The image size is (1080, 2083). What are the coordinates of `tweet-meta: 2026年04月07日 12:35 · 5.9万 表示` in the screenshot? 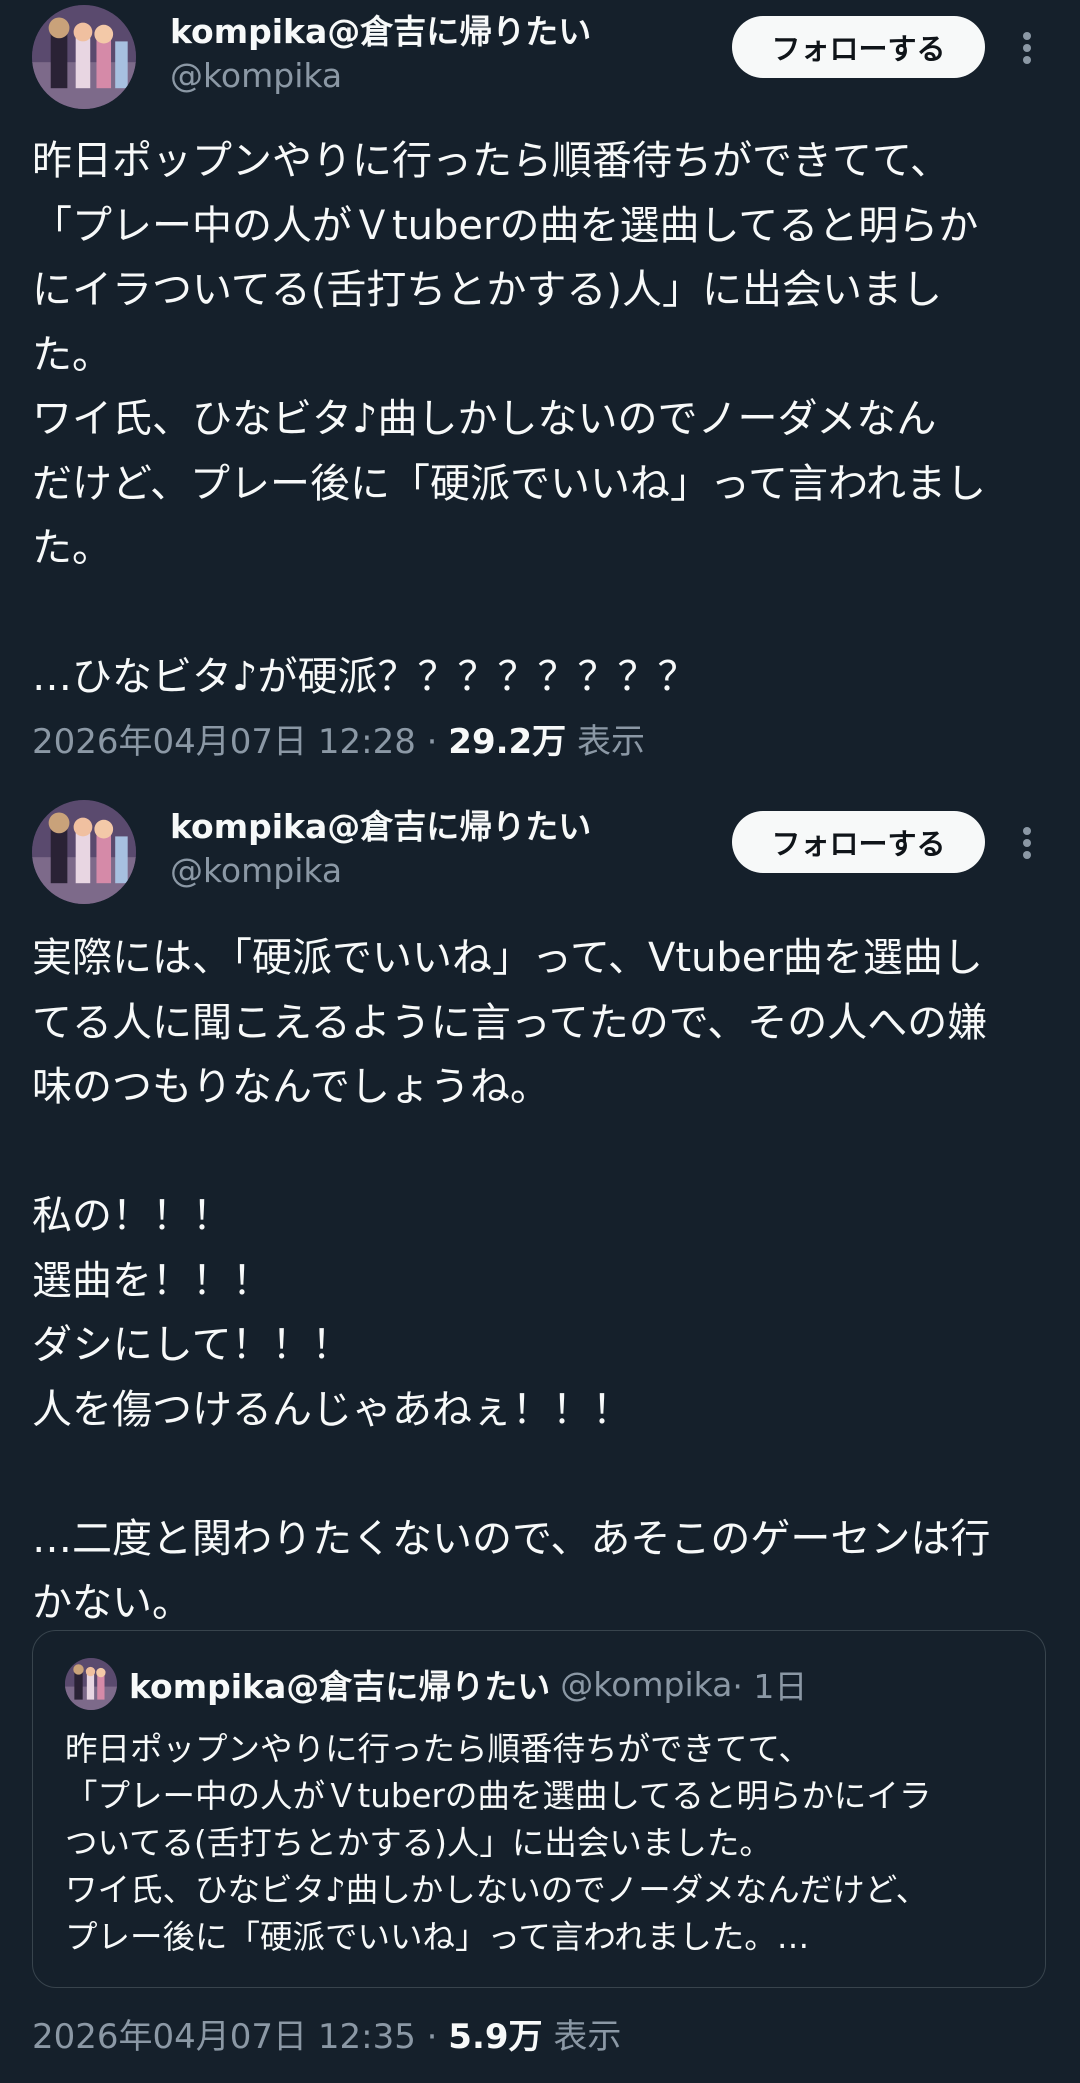 It's located at (326, 2037).